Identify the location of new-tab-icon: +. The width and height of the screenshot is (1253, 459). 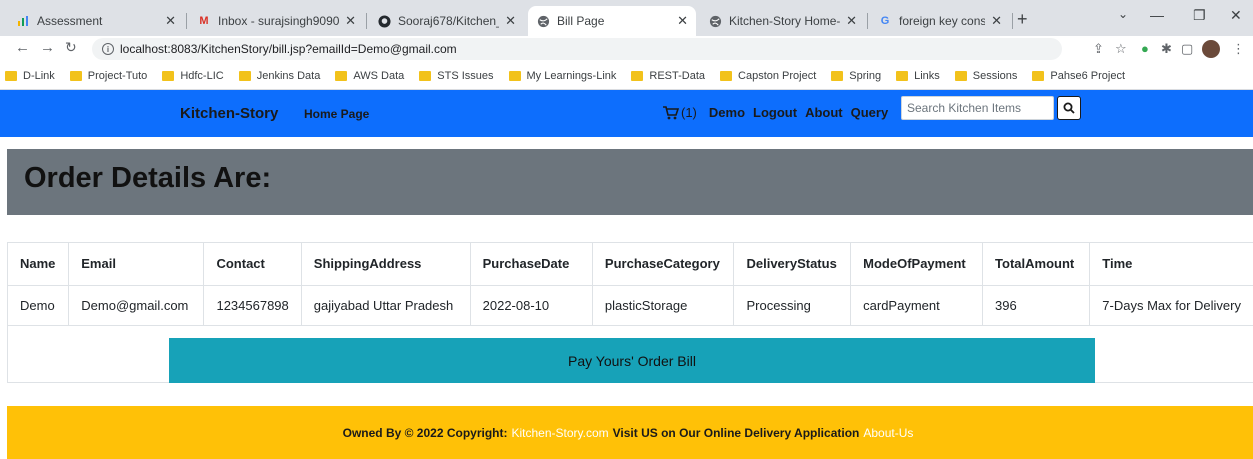
(1022, 19).